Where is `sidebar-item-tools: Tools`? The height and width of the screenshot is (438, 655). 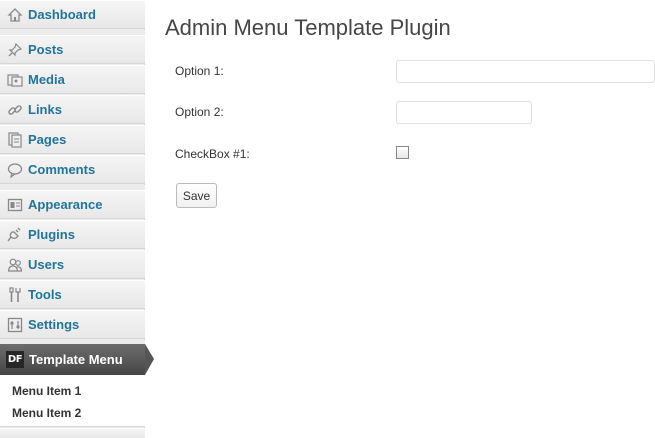
sidebar-item-tools: Tools is located at coordinates (72, 294).